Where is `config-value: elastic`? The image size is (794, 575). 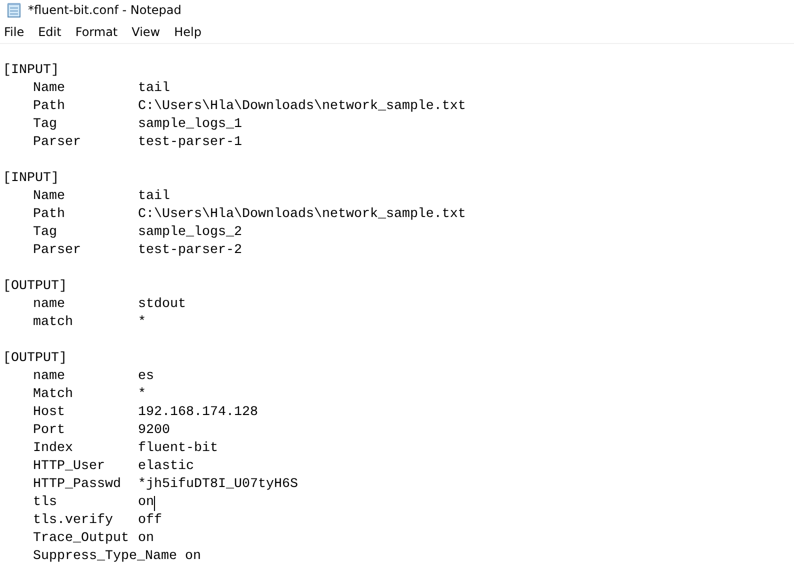 config-value: elastic is located at coordinates (166, 467).